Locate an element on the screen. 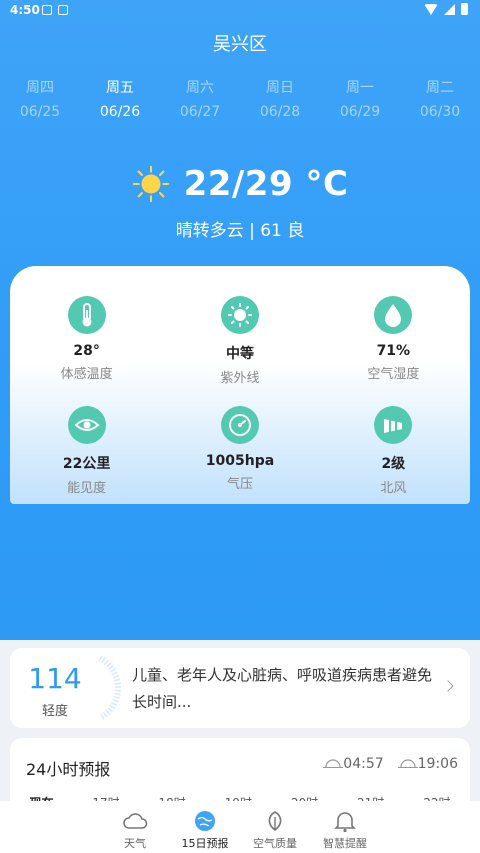 The width and height of the screenshot is (480, 853). day-tab-5: 周二 06/30 is located at coordinates (440, 100).